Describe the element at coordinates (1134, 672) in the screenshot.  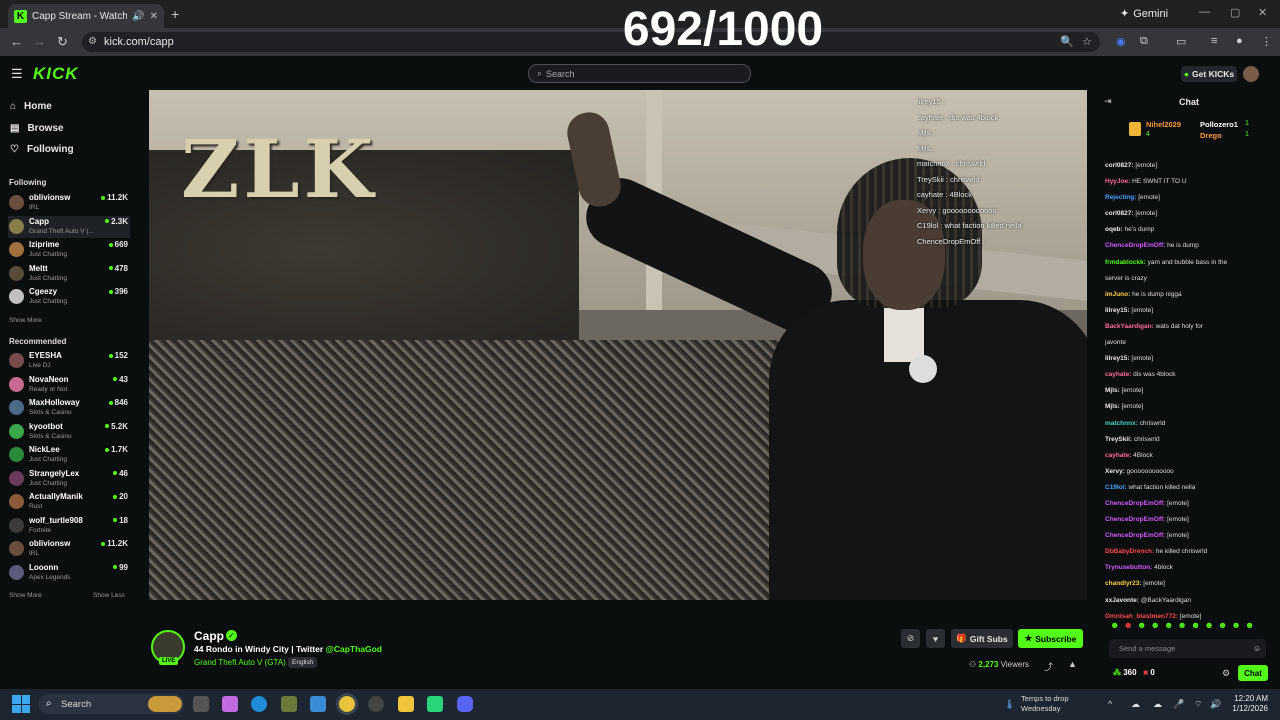
I see `channel-points: ⁂ 360 ■ 0` at that location.